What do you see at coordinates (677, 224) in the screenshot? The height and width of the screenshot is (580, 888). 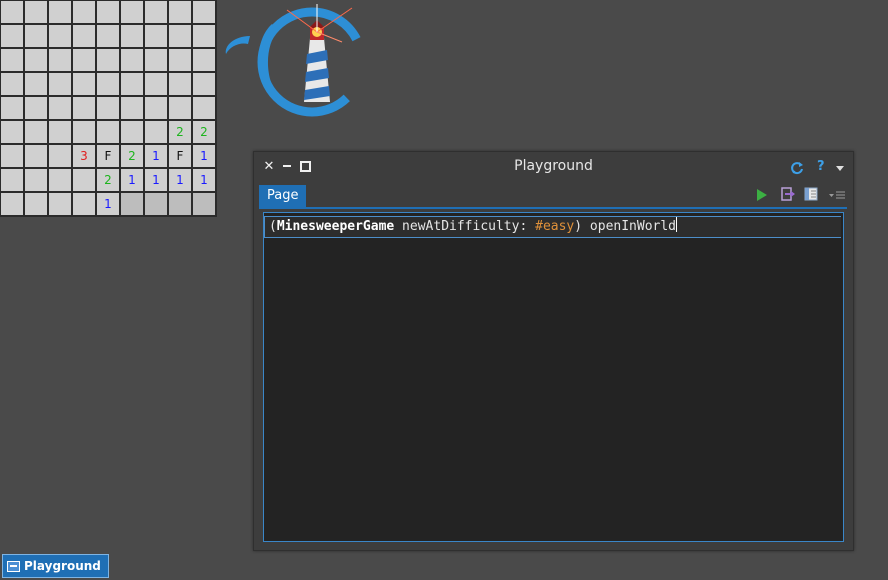 I see `text-caret` at bounding box center [677, 224].